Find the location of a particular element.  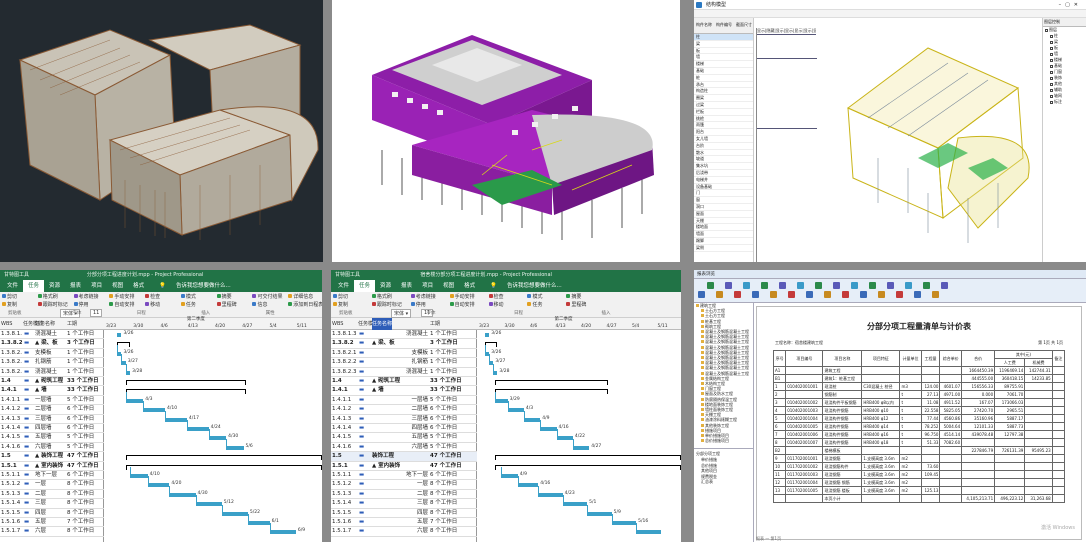

table-row: 1.4.1 ▬ ▲ 墙 33 个工作日 is located at coordinates (52, 391).